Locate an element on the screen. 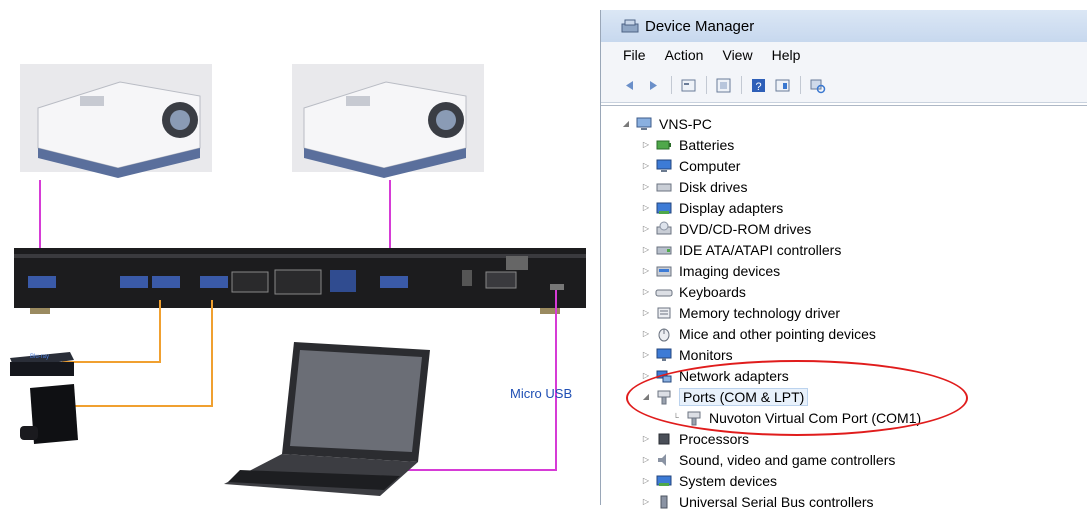 Image resolution: width=1087 pixels, height=512 pixels. collapse-arrow-icon: ◢ is located at coordinates (626, 123).